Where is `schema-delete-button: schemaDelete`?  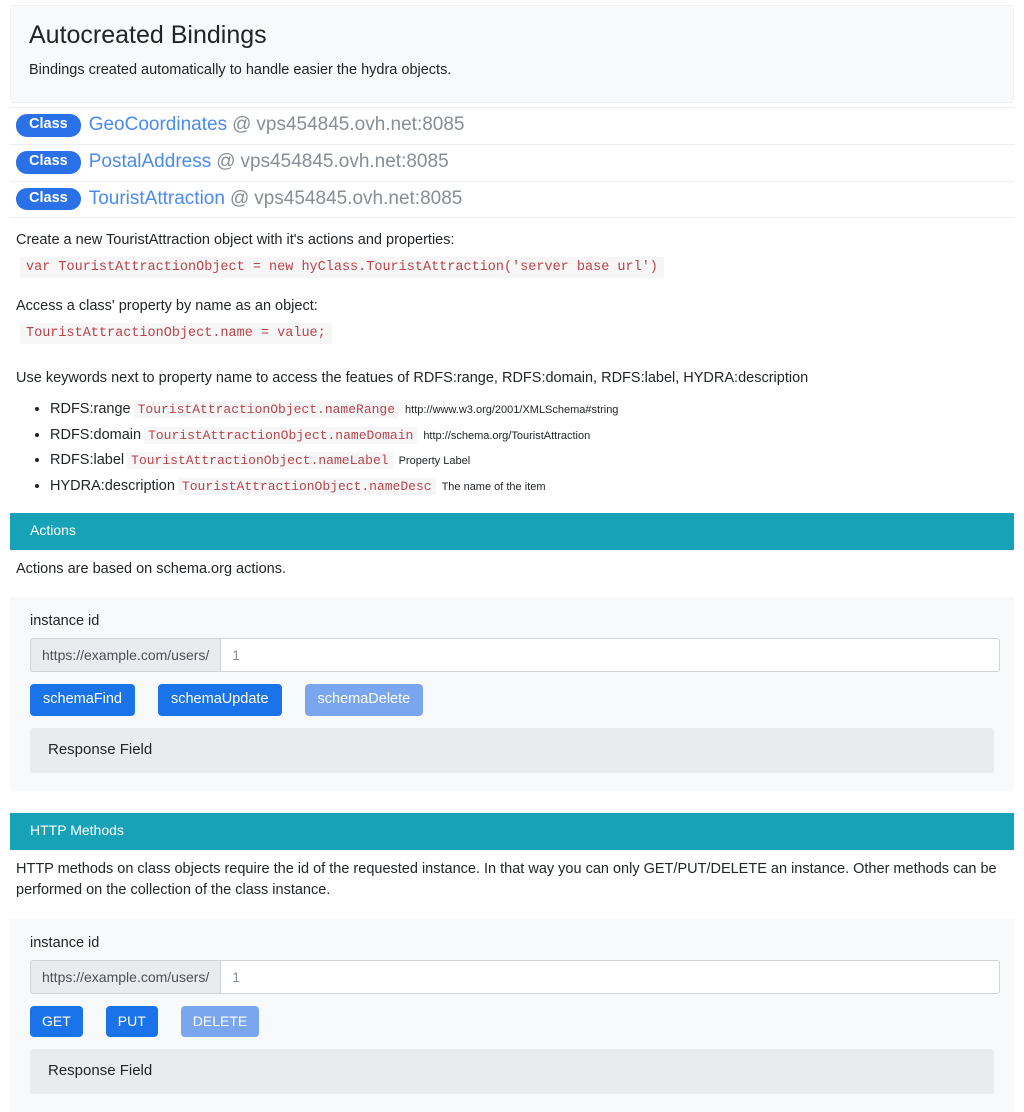
schema-delete-button: schemaDelete is located at coordinates (364, 700).